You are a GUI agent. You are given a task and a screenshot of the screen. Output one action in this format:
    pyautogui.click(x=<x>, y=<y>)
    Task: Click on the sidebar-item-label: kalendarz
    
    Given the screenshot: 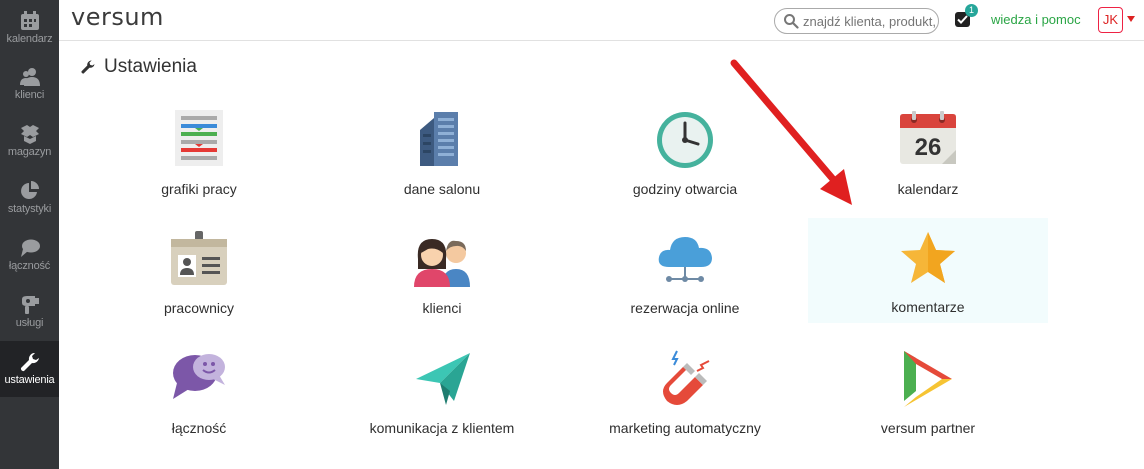 What is the action you would take?
    pyautogui.click(x=29, y=39)
    